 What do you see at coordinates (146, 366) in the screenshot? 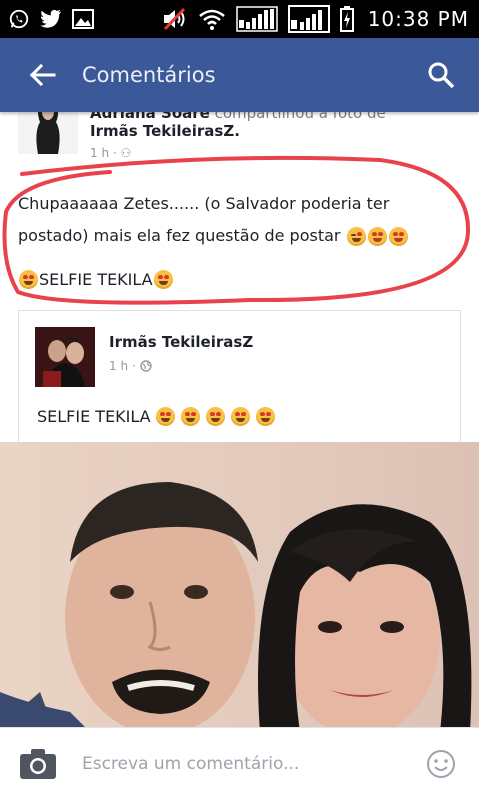
I see `globe-icon` at bounding box center [146, 366].